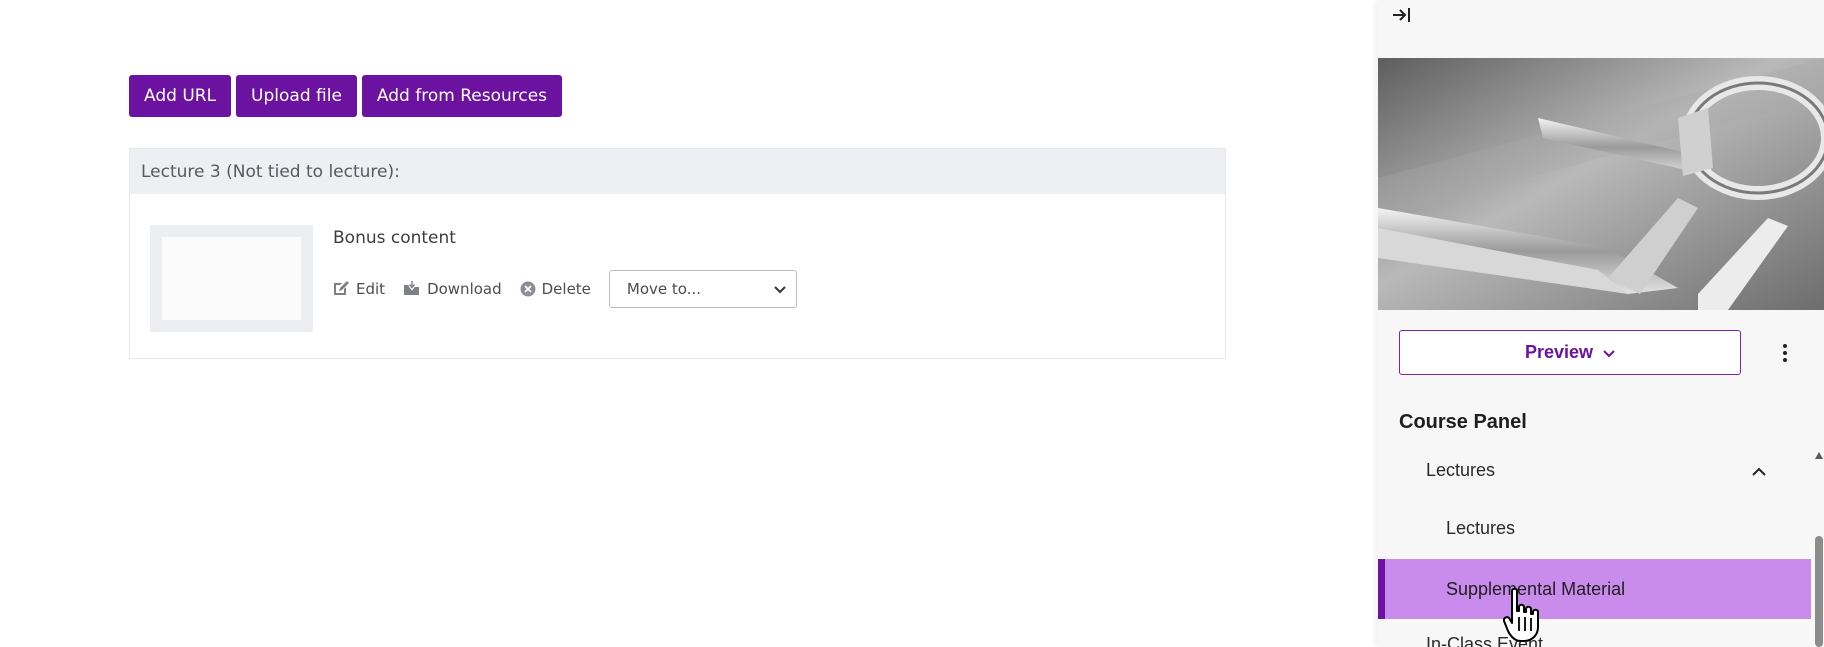 Image resolution: width=1824 pixels, height=647 pixels. I want to click on download-label: Download, so click(464, 289).